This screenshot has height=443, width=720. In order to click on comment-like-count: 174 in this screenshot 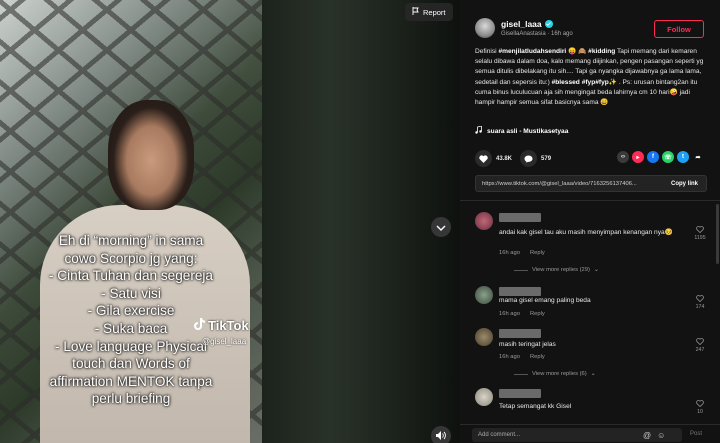, I will do `click(700, 307)`.